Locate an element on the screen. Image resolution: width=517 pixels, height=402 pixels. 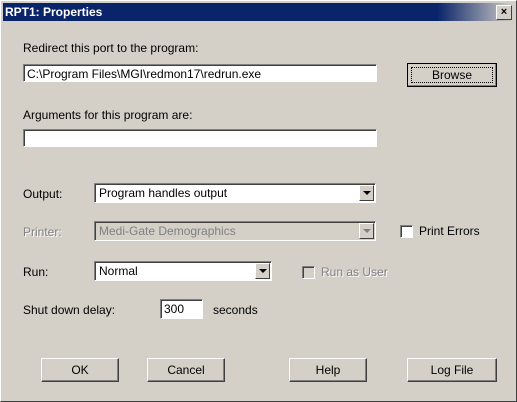
redirect-label: Redirect this port to the program: is located at coordinates (111, 48).